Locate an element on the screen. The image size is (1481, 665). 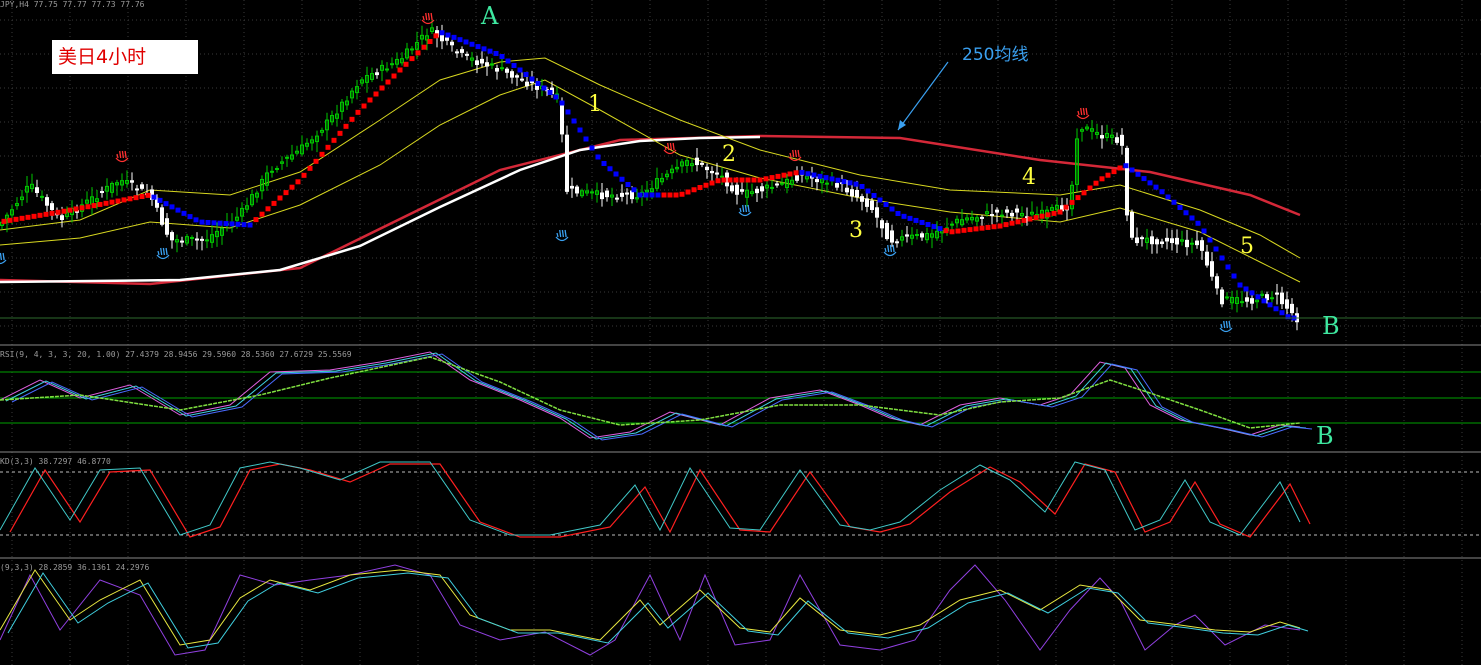
kdj-line-yellow is located at coordinates (650, 607).